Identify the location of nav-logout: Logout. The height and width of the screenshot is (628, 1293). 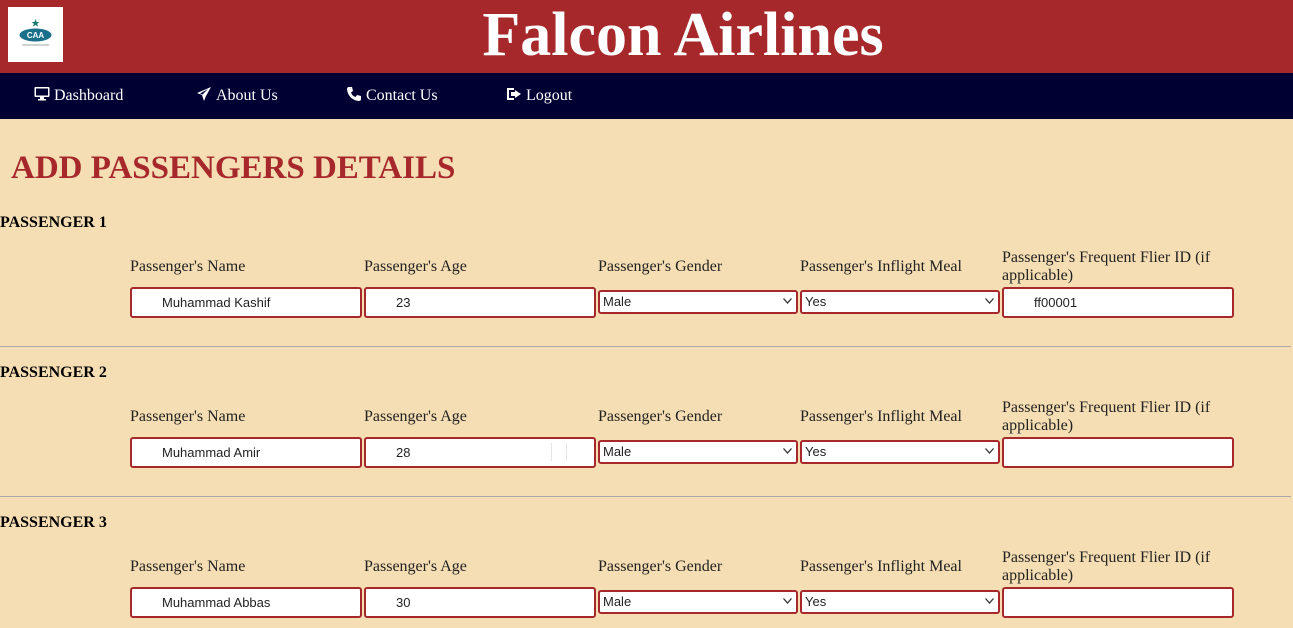
(539, 96).